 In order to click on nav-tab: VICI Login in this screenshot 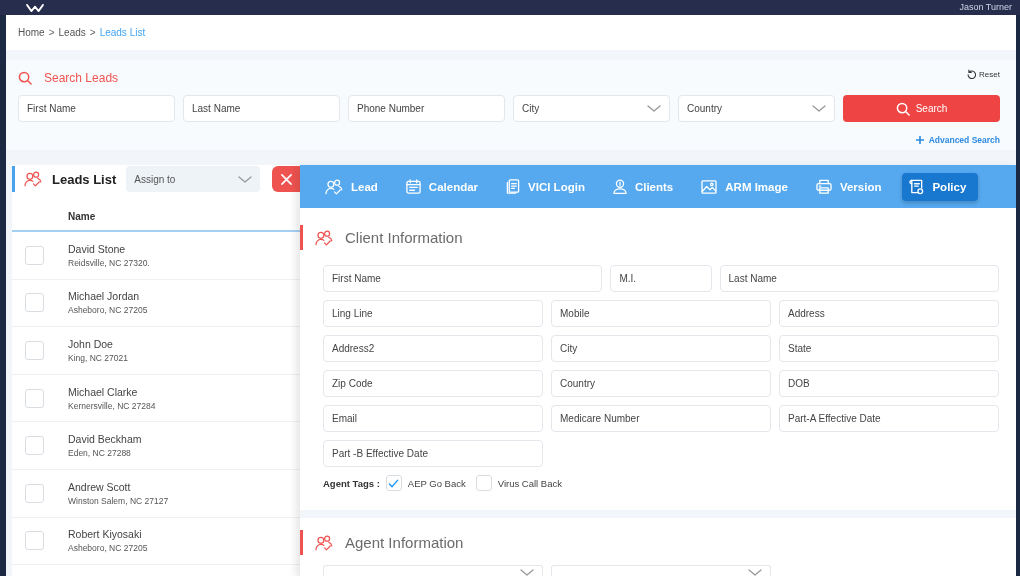, I will do `click(545, 186)`.